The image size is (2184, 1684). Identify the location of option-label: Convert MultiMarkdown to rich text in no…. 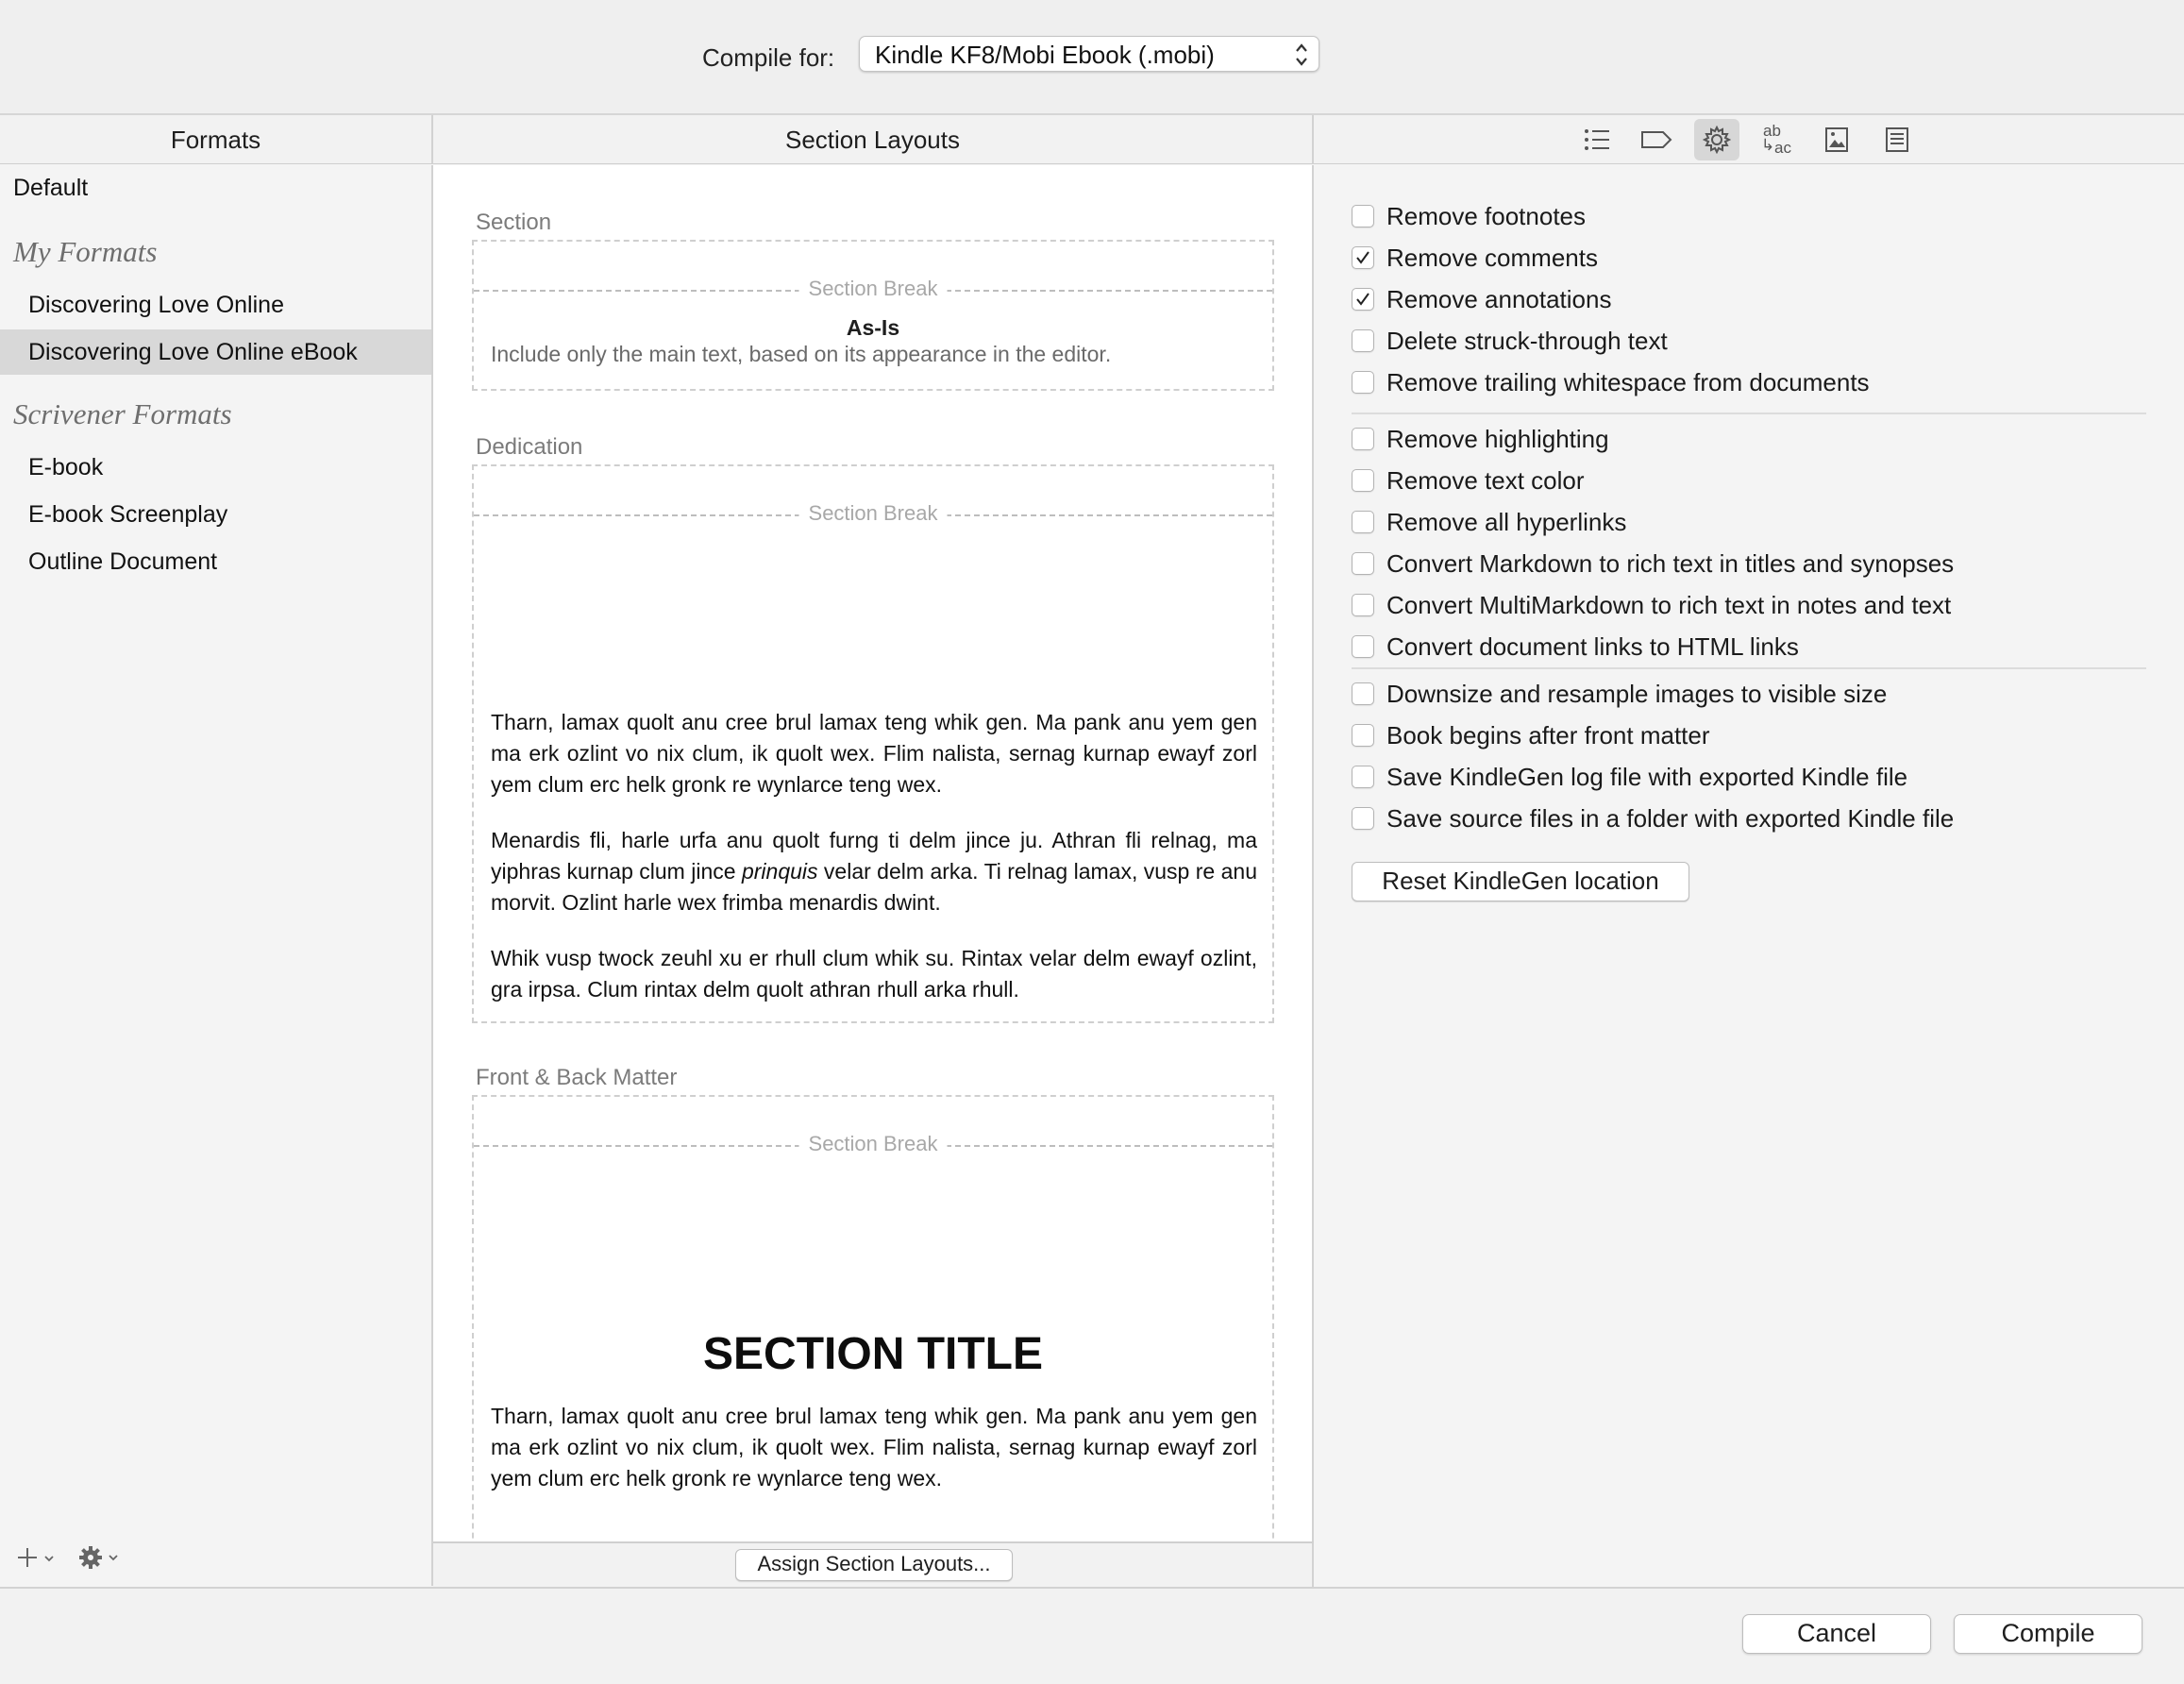
(1669, 605).